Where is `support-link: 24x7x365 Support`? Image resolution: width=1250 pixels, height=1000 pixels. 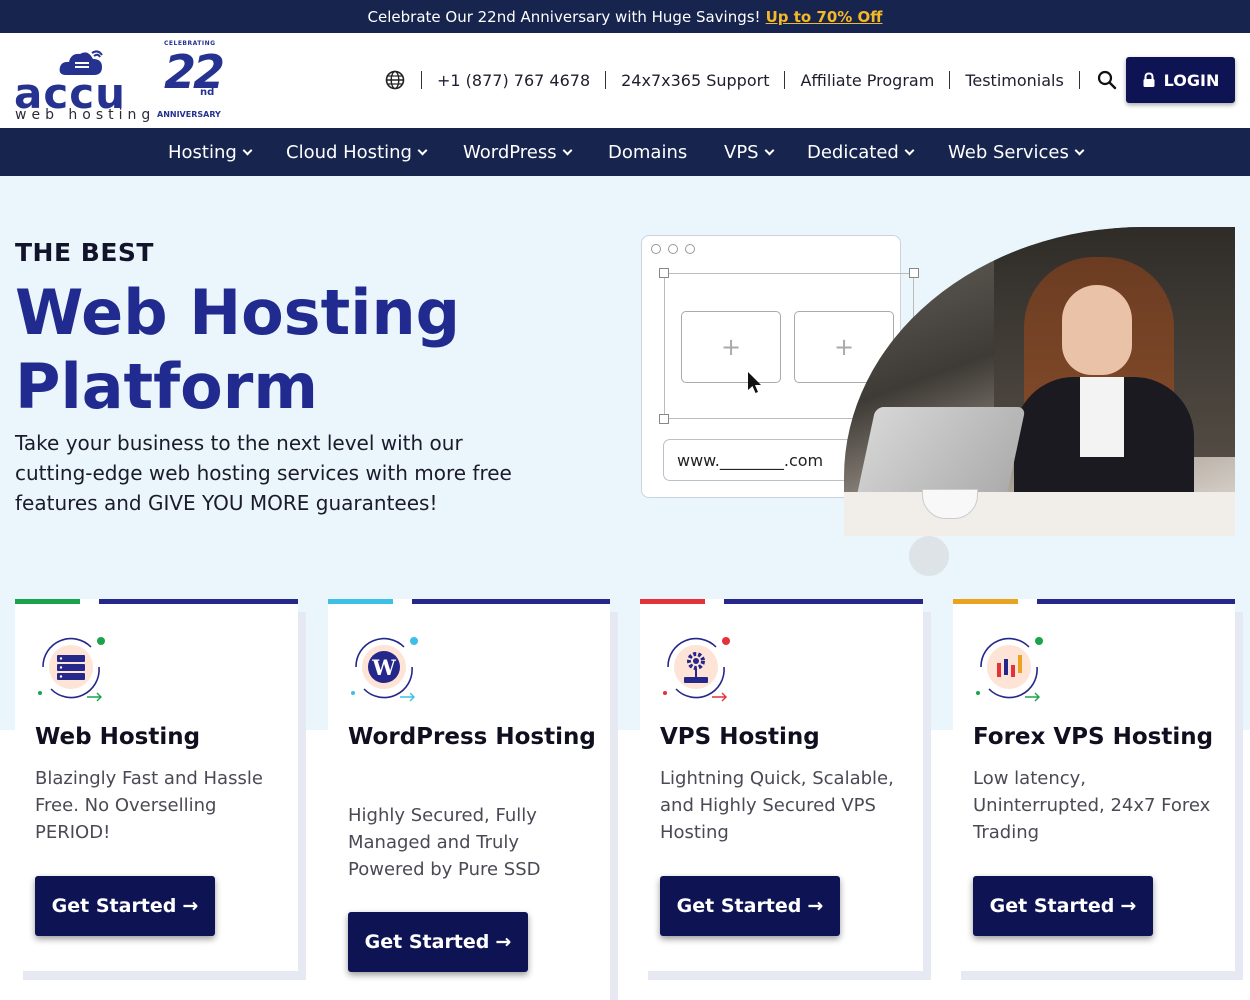
support-link: 24x7x365 Support is located at coordinates (695, 80).